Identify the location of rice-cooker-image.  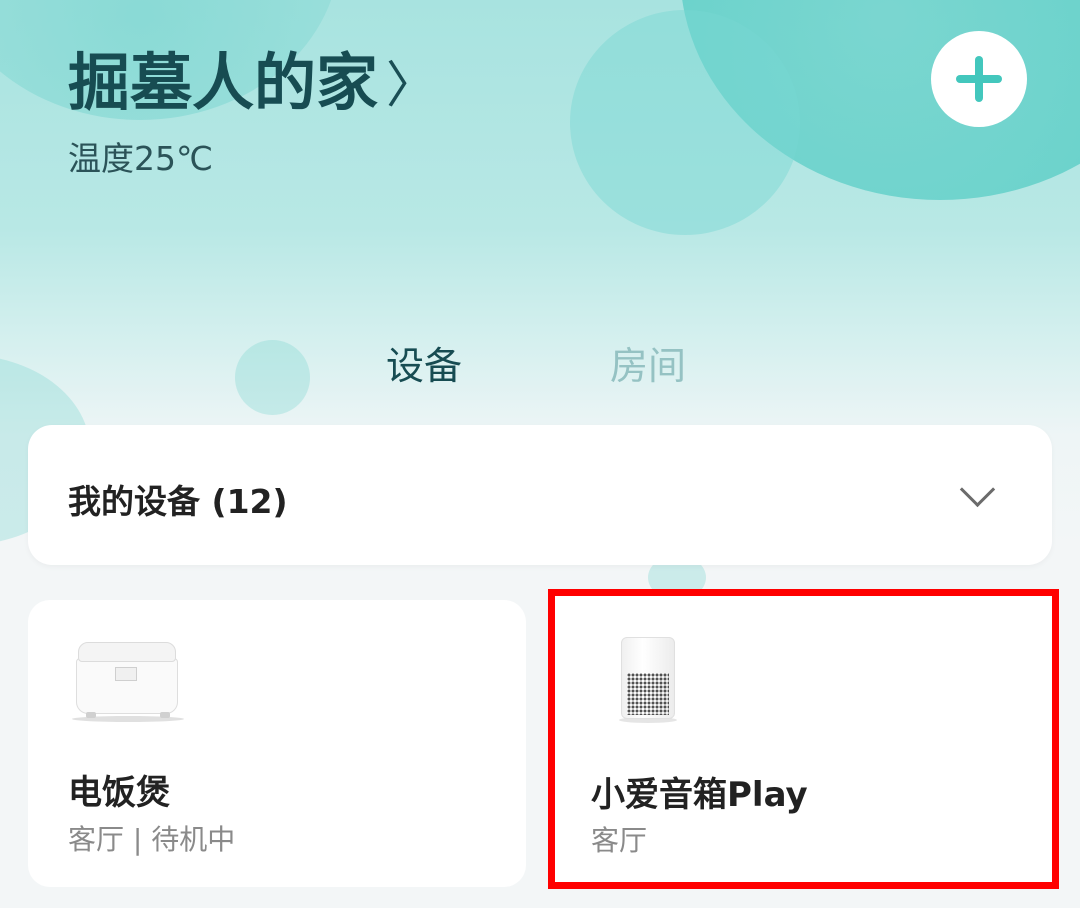
(128, 680).